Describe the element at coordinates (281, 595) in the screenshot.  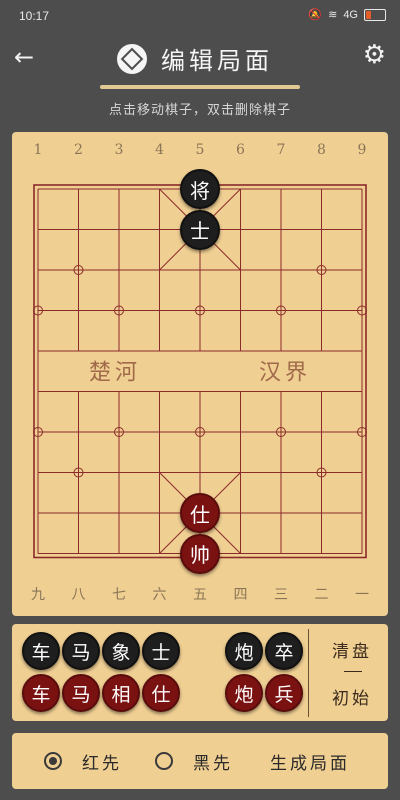
I see `column-number-bottom: 三` at that location.